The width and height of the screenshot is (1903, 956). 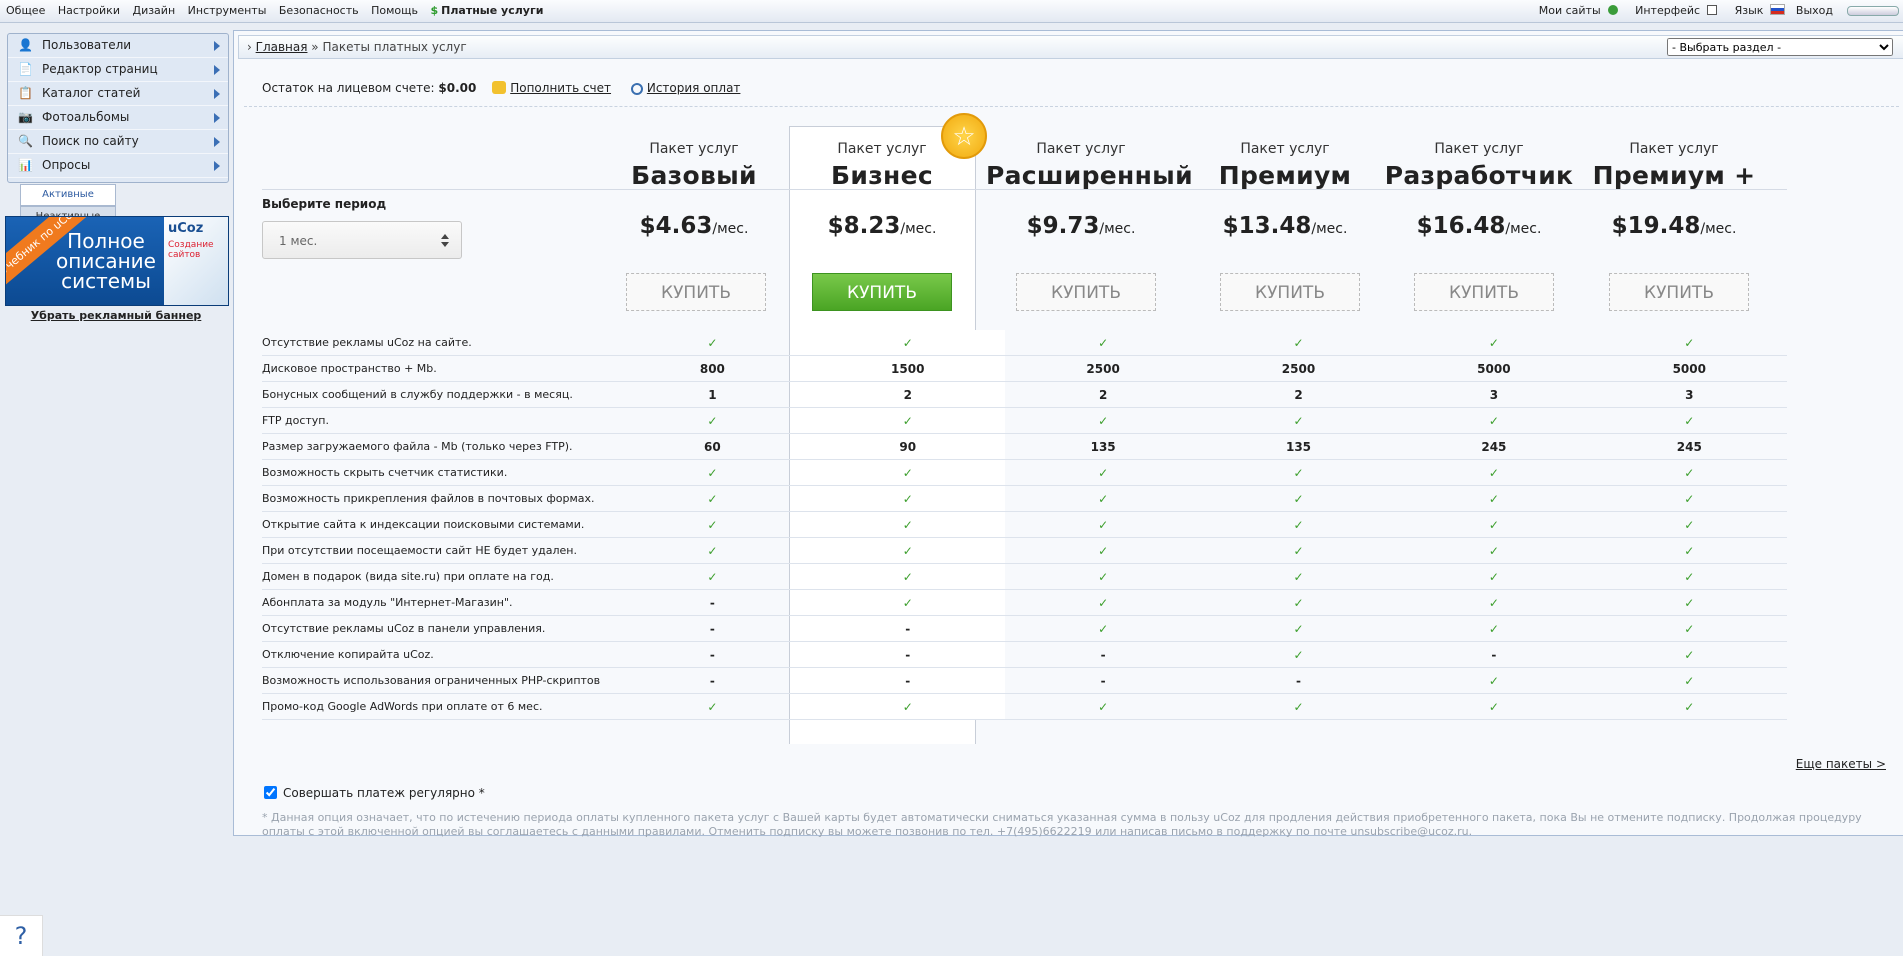 I want to click on sidebar-item-users: 👤 Пользователи, so click(x=118, y=46).